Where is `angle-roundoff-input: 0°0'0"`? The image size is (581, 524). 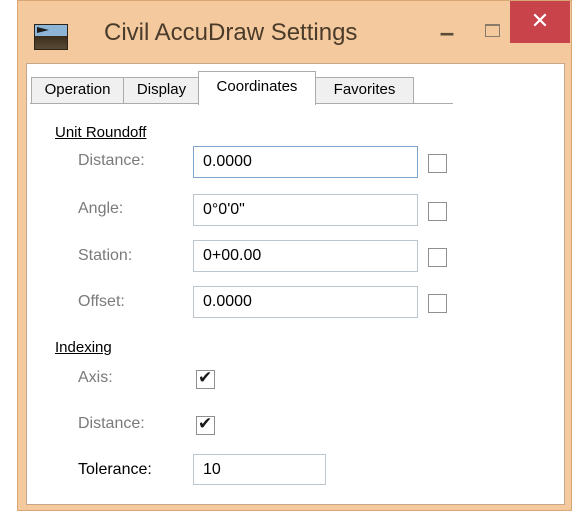 angle-roundoff-input: 0°0'0" is located at coordinates (305, 210).